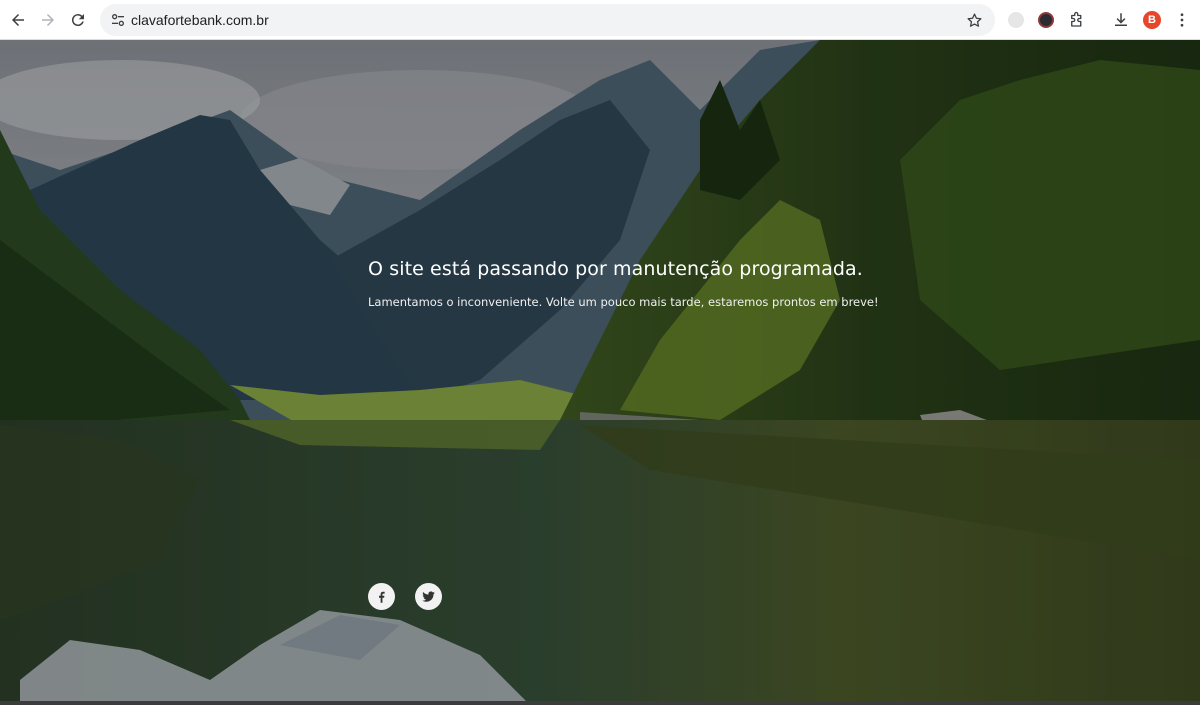 The width and height of the screenshot is (1200, 705). I want to click on extension-1-icon, so click(1016, 20).